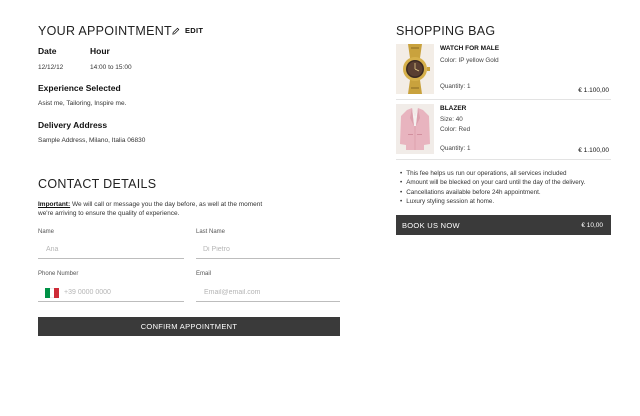 This screenshot has width=640, height=416. I want to click on watch-icon, so click(415, 69).